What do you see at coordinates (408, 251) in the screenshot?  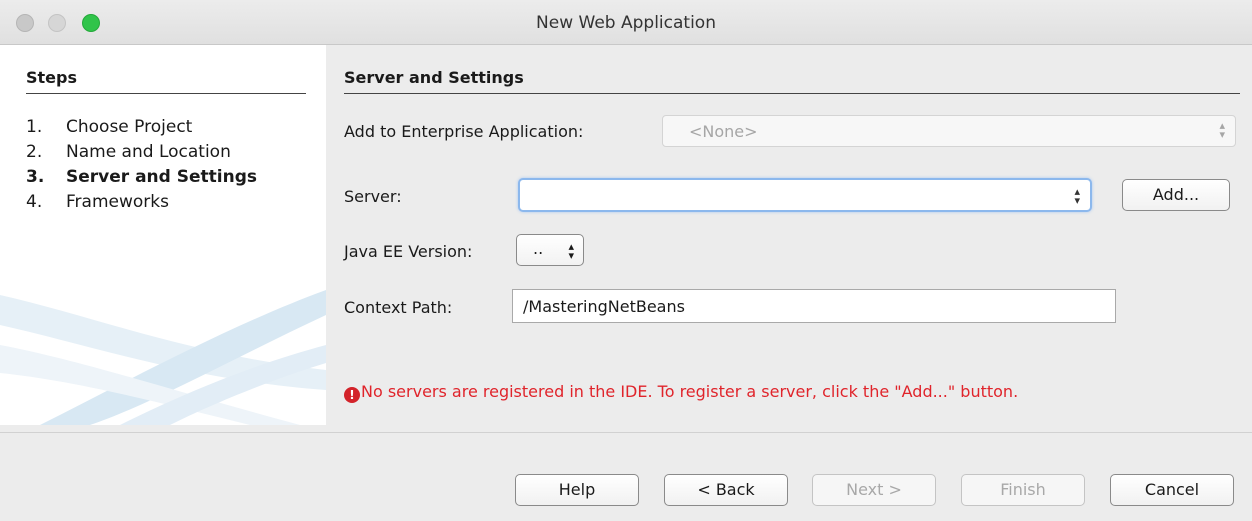 I see `java-ee-version-label: Java EE Version:` at bounding box center [408, 251].